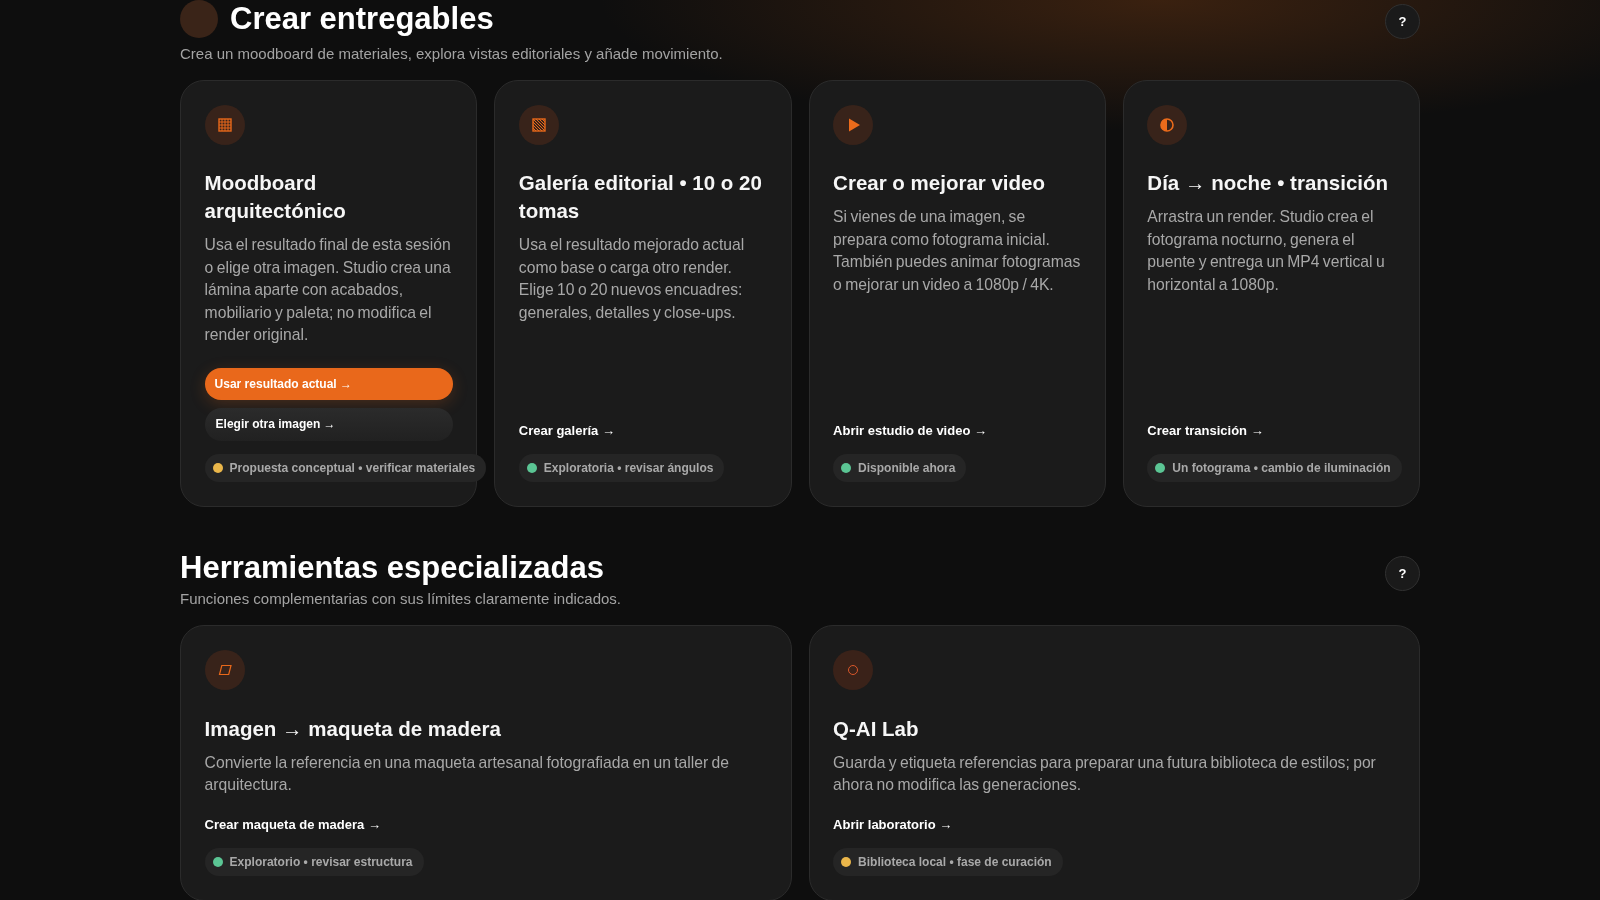 The width and height of the screenshot is (1600, 900). Describe the element at coordinates (566, 430) in the screenshot. I see `action-link: Crear galería →` at that location.